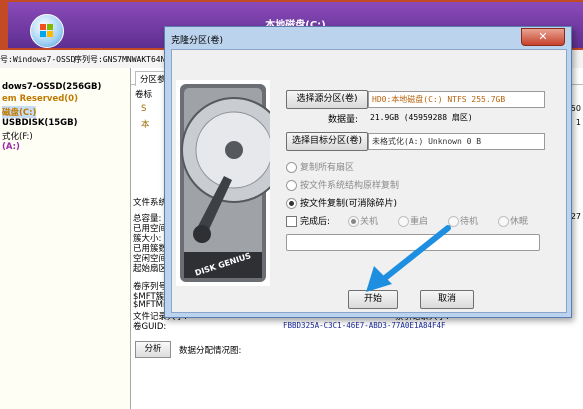 The height and width of the screenshot is (409, 583). Describe the element at coordinates (153, 349) in the screenshot. I see `analyze-button: 分析` at that location.